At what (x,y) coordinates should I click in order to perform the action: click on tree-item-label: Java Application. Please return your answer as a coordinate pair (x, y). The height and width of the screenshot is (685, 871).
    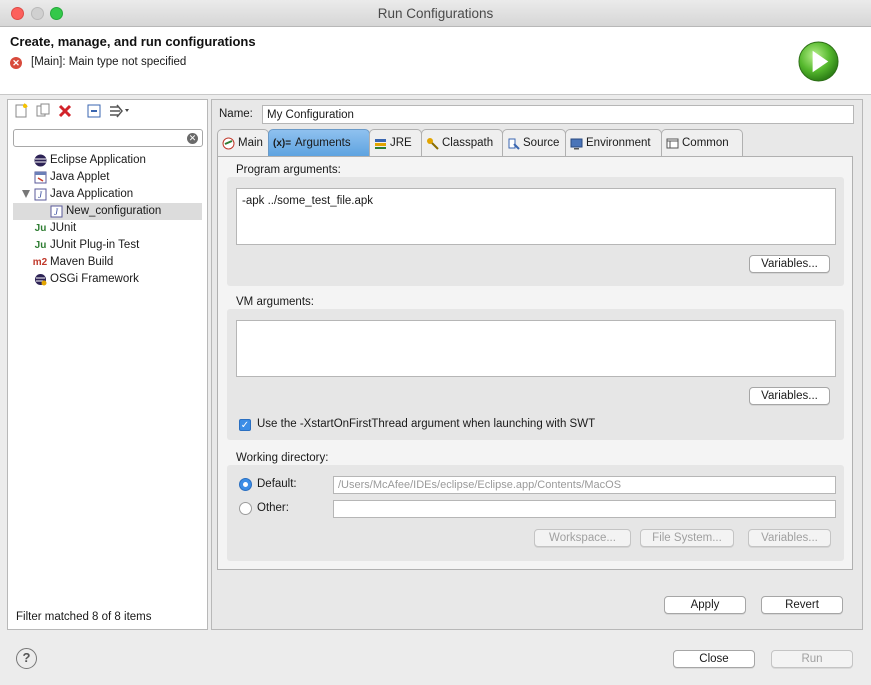
    Looking at the image, I should click on (92, 194).